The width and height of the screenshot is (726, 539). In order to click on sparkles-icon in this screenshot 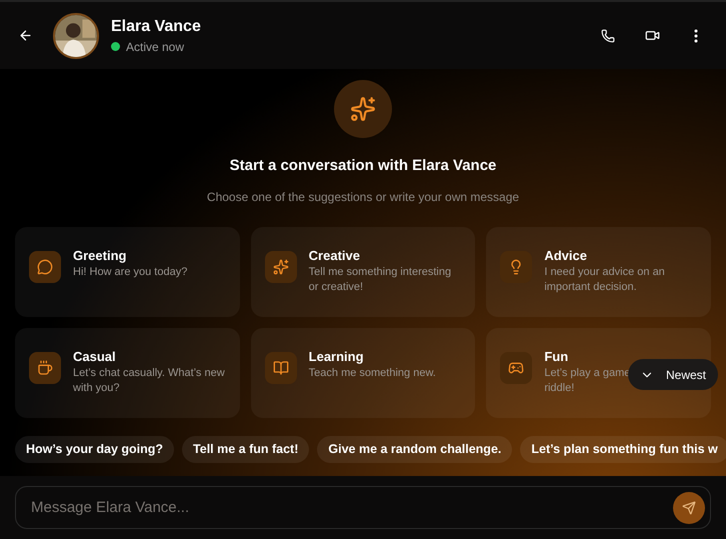, I will do `click(280, 266)`.